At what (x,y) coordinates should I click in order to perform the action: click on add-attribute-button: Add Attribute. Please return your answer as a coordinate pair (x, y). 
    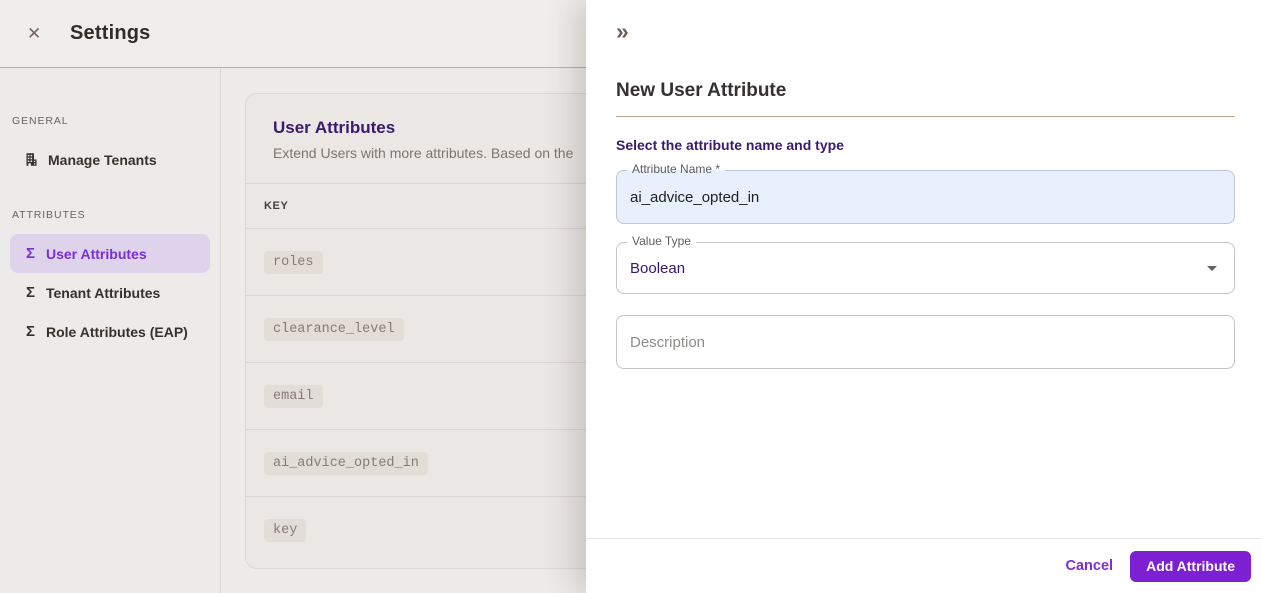
    Looking at the image, I should click on (1190, 566).